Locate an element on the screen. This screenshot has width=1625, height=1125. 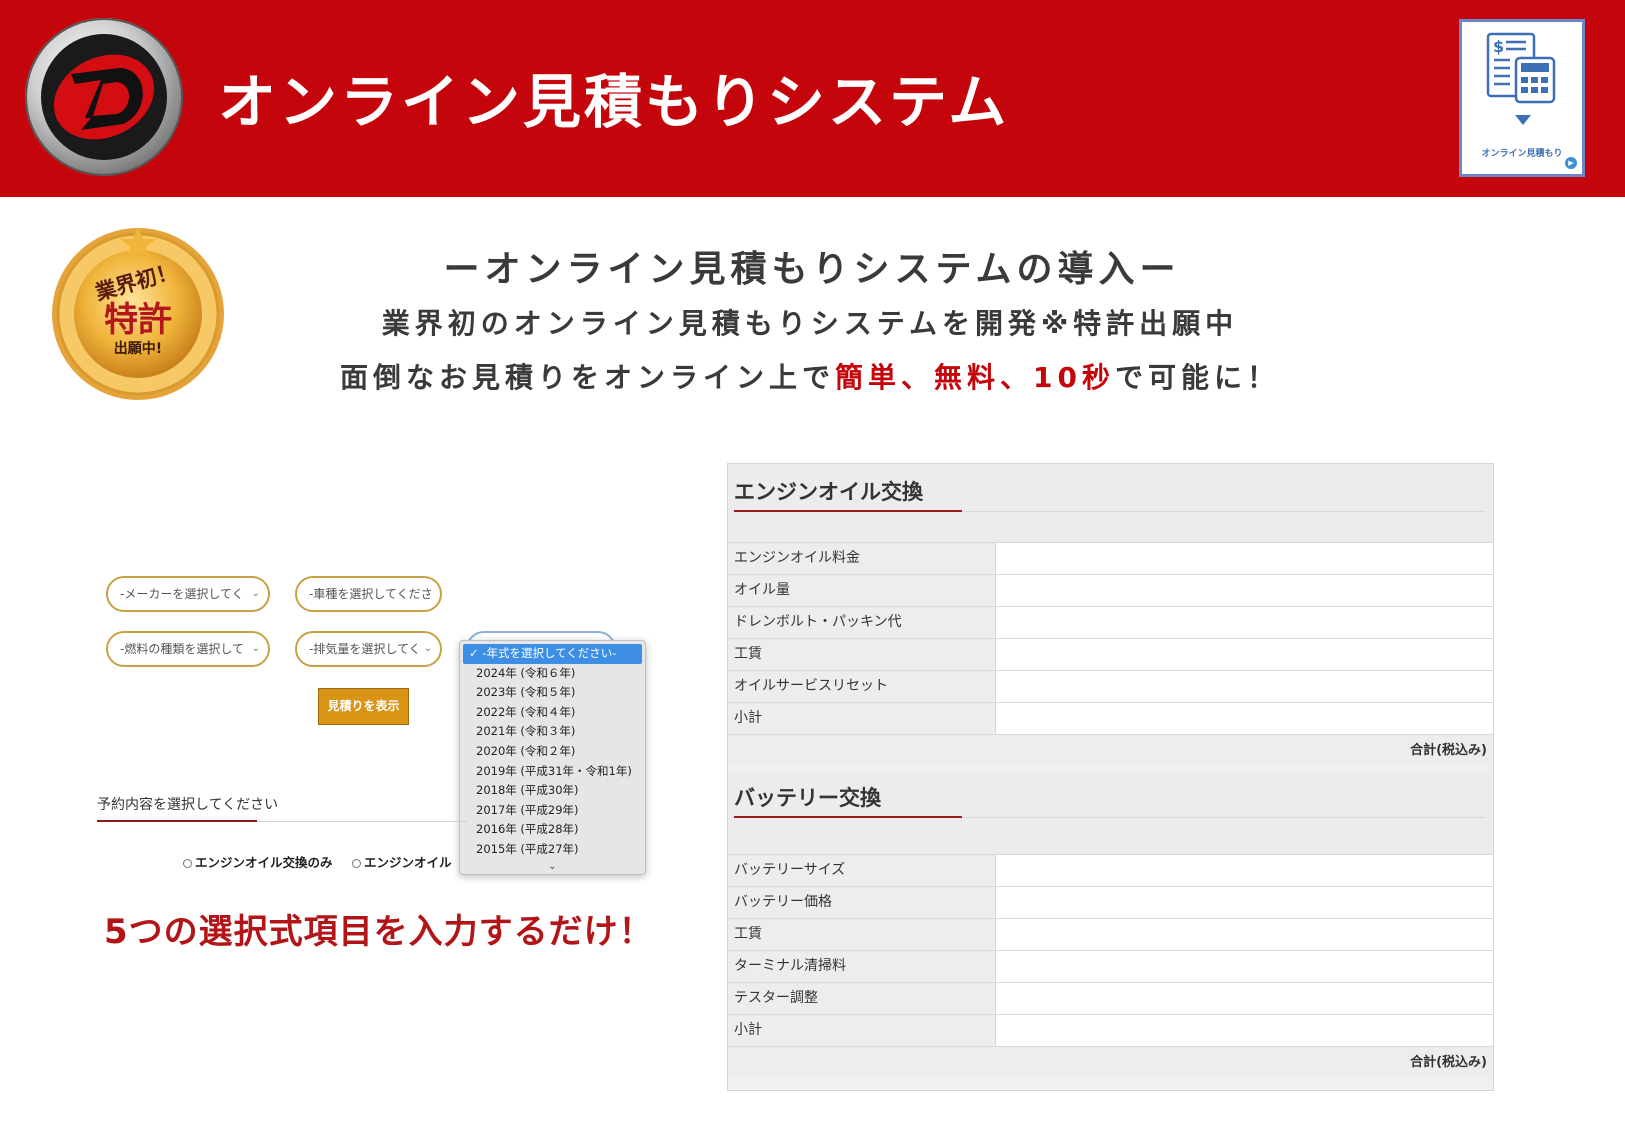
fuel-select: -燃料の種類を選択して ⌄ is located at coordinates (188, 649).